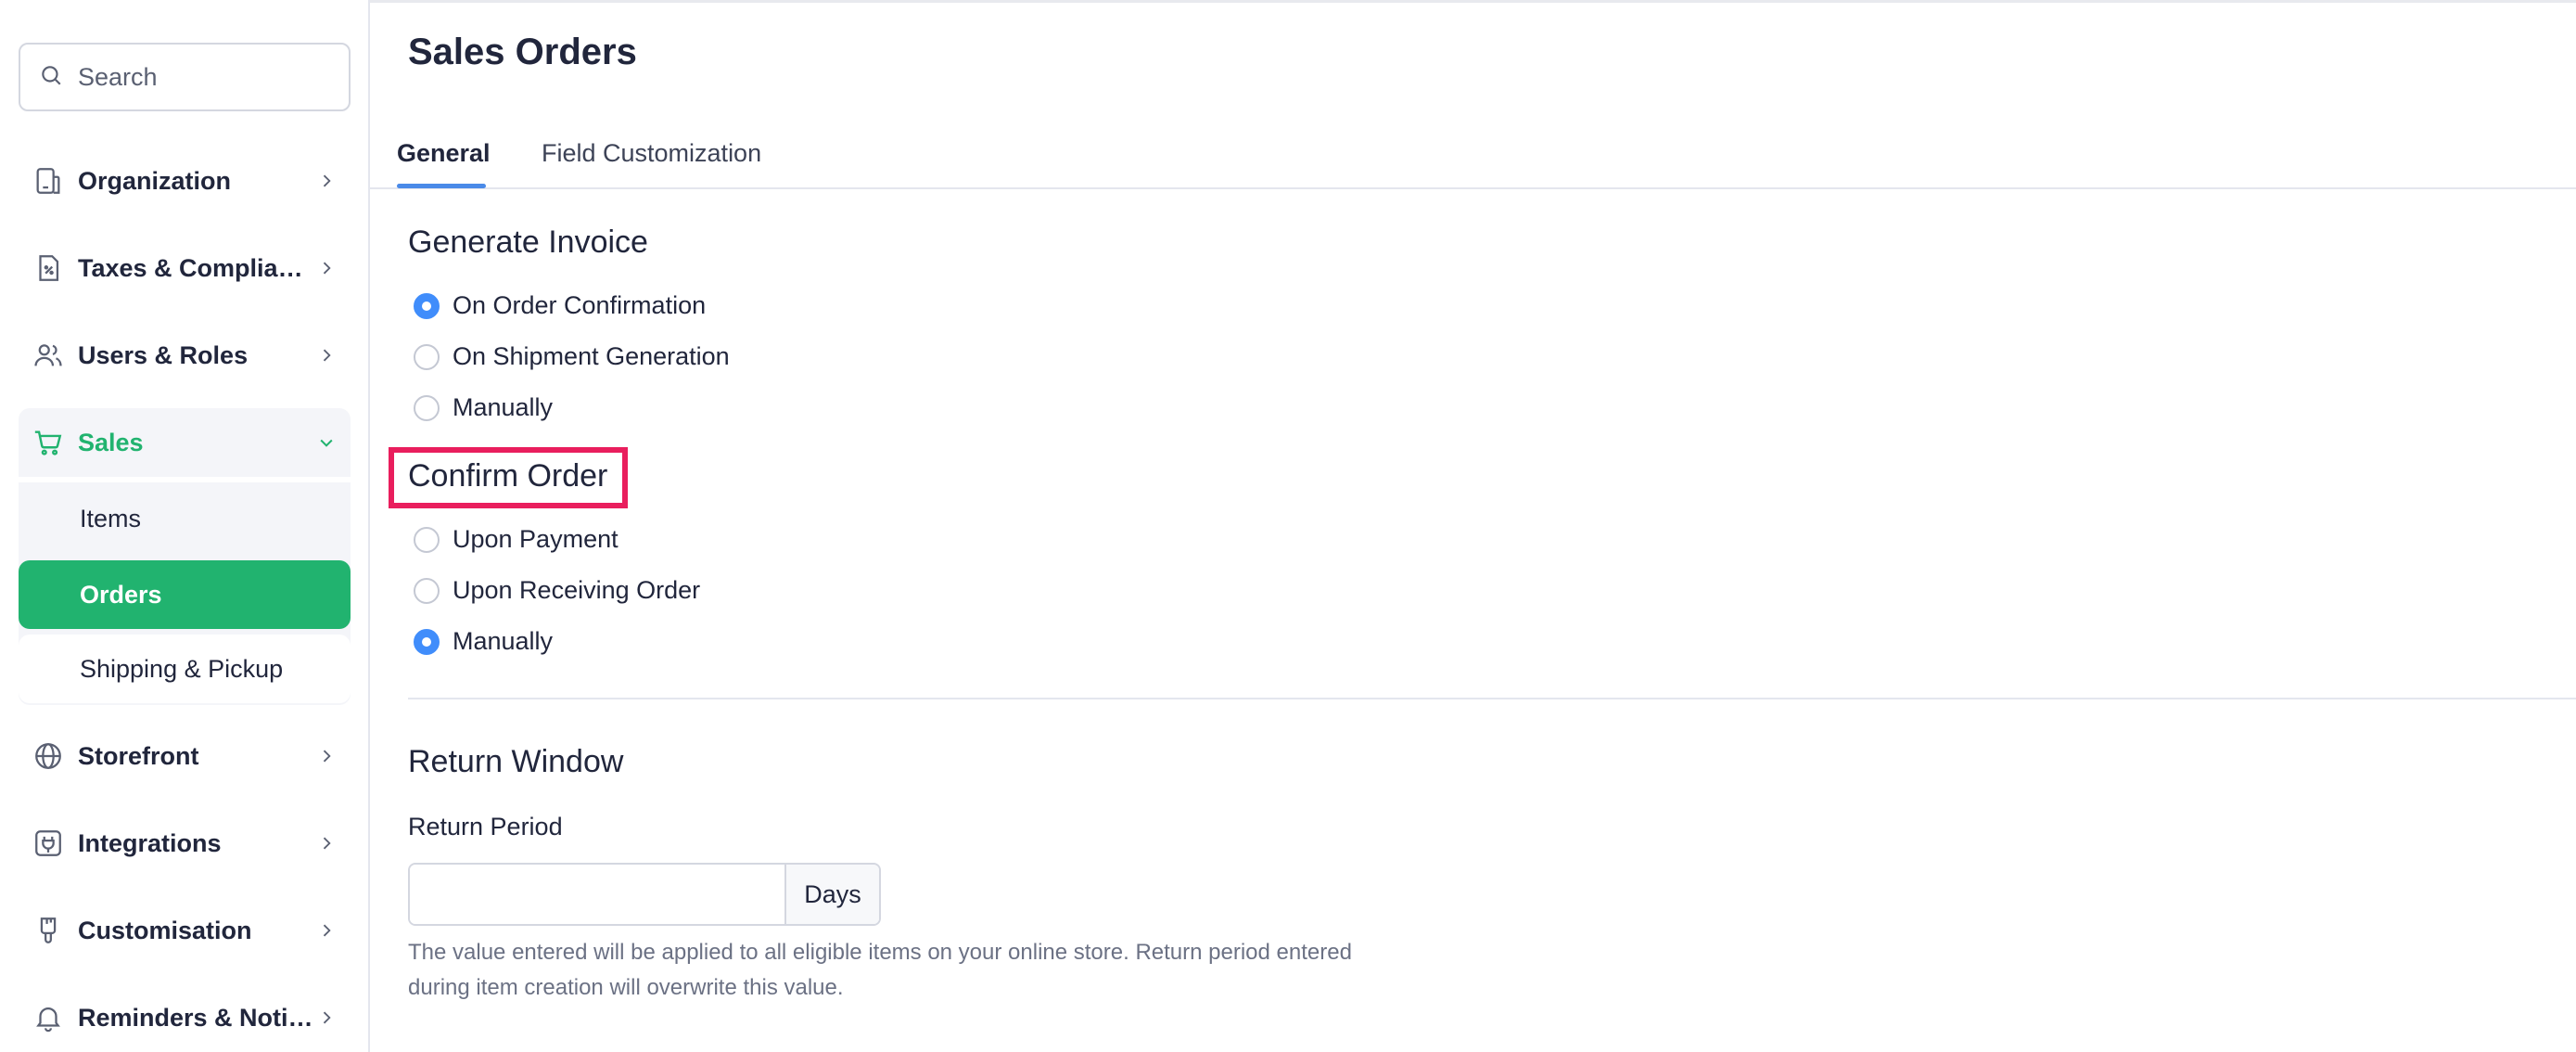  What do you see at coordinates (485, 826) in the screenshot?
I see `return-period-label: Return Period` at bounding box center [485, 826].